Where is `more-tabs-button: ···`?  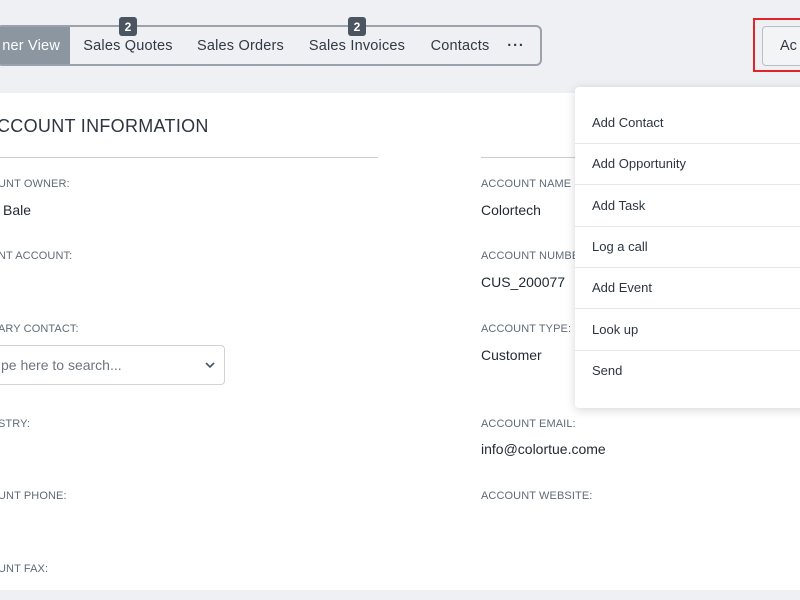
more-tabs-button: ··· is located at coordinates (516, 45).